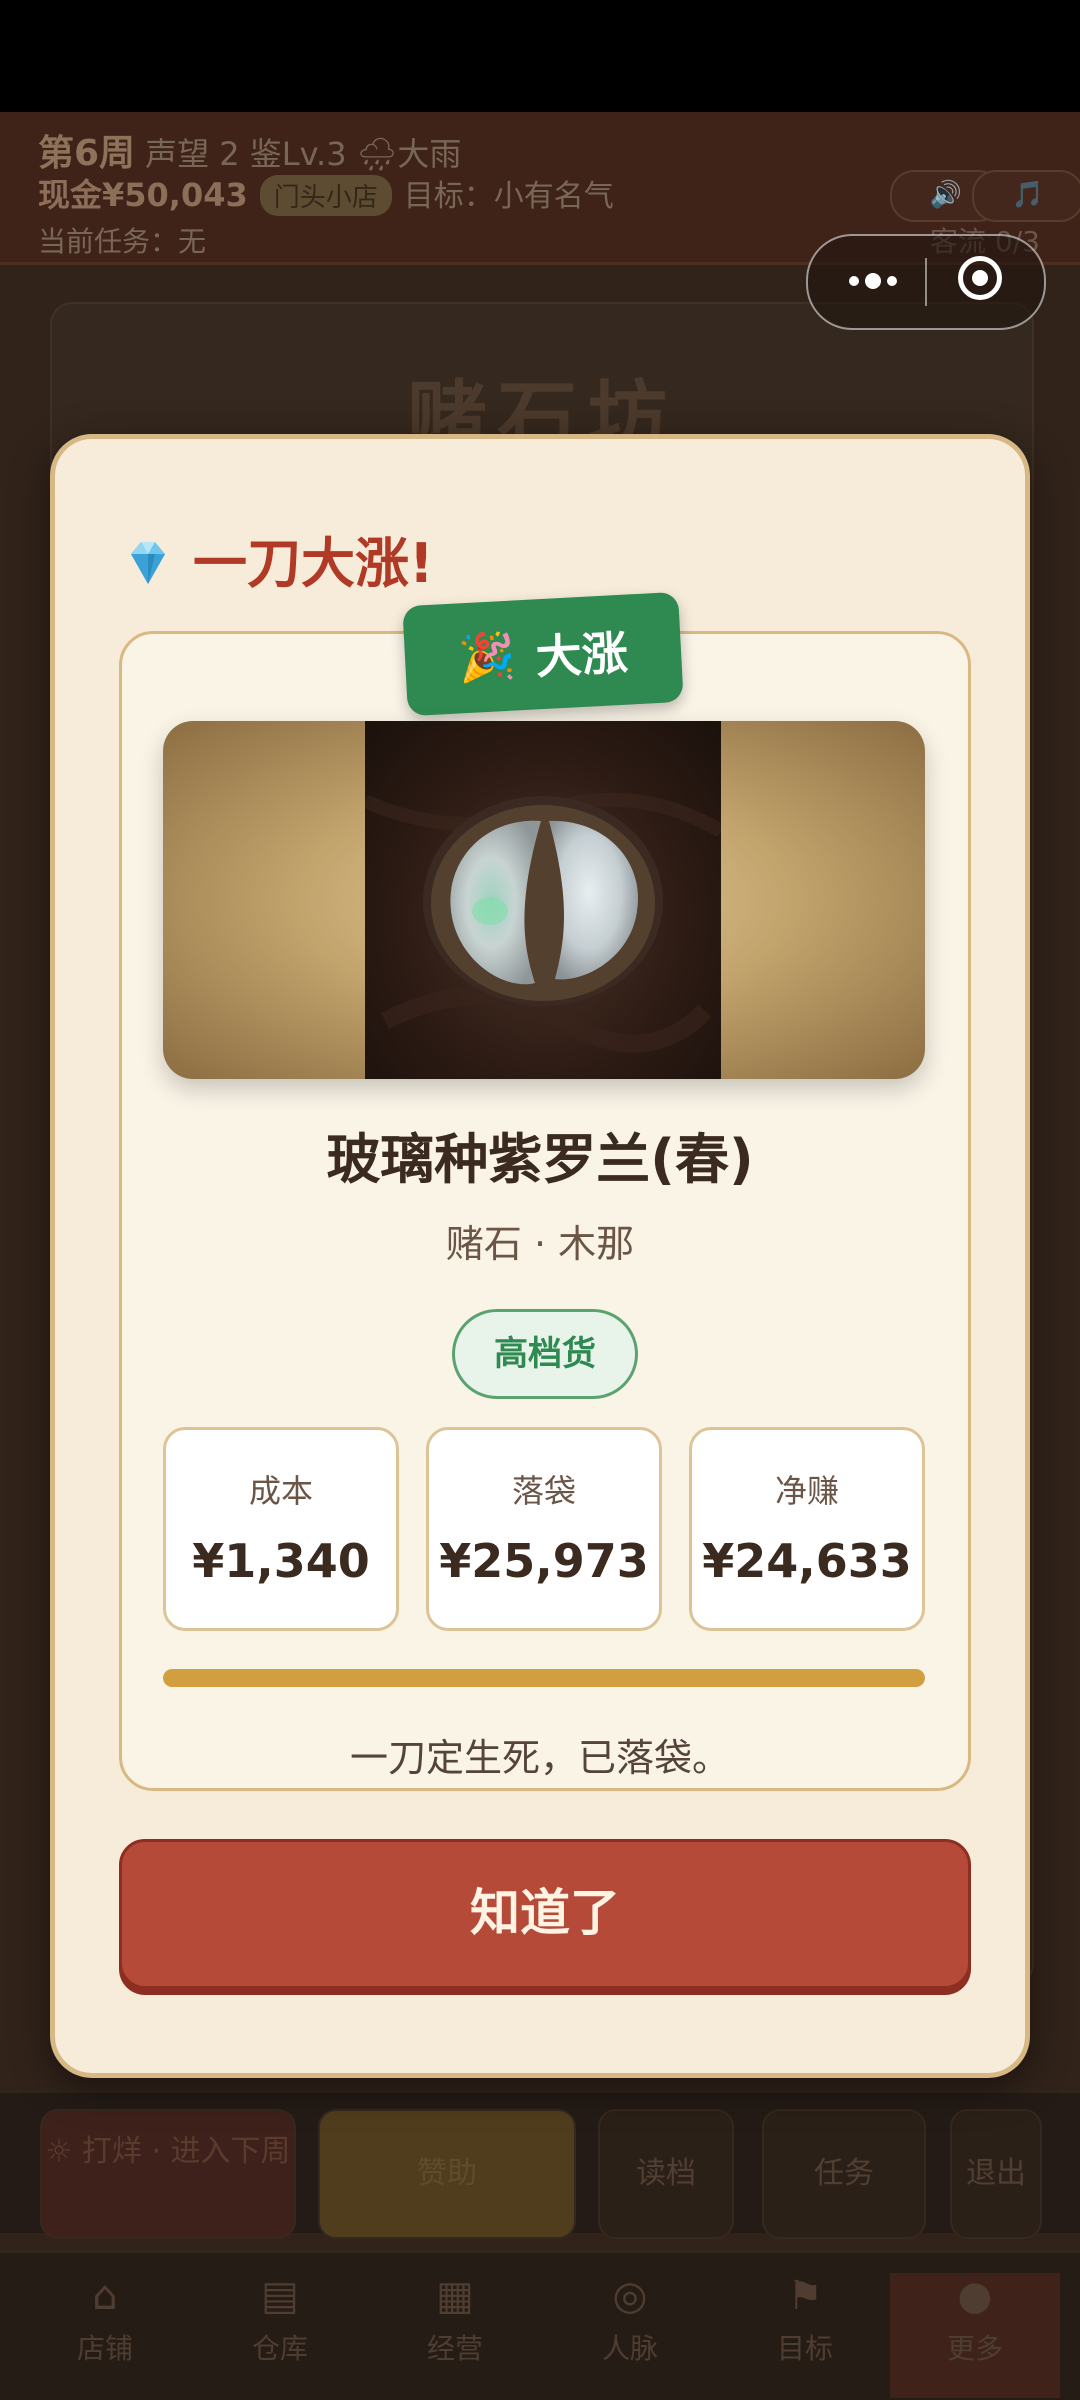 The image size is (1080, 2400). I want to click on earn-value: ¥25,973, so click(544, 1561).